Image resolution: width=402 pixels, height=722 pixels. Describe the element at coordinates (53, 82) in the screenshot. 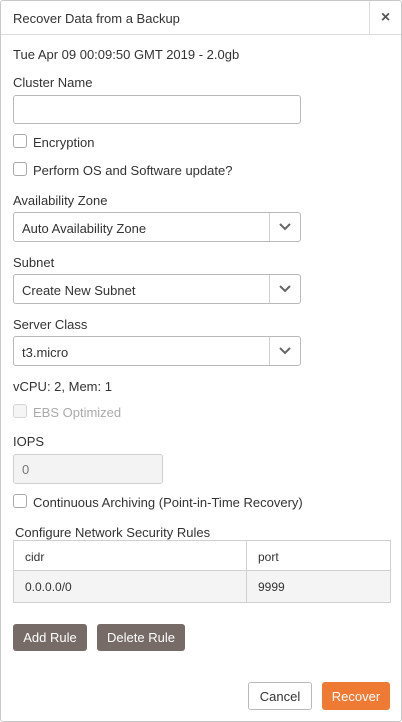

I see `cluster-name-label: Cluster Name` at that location.